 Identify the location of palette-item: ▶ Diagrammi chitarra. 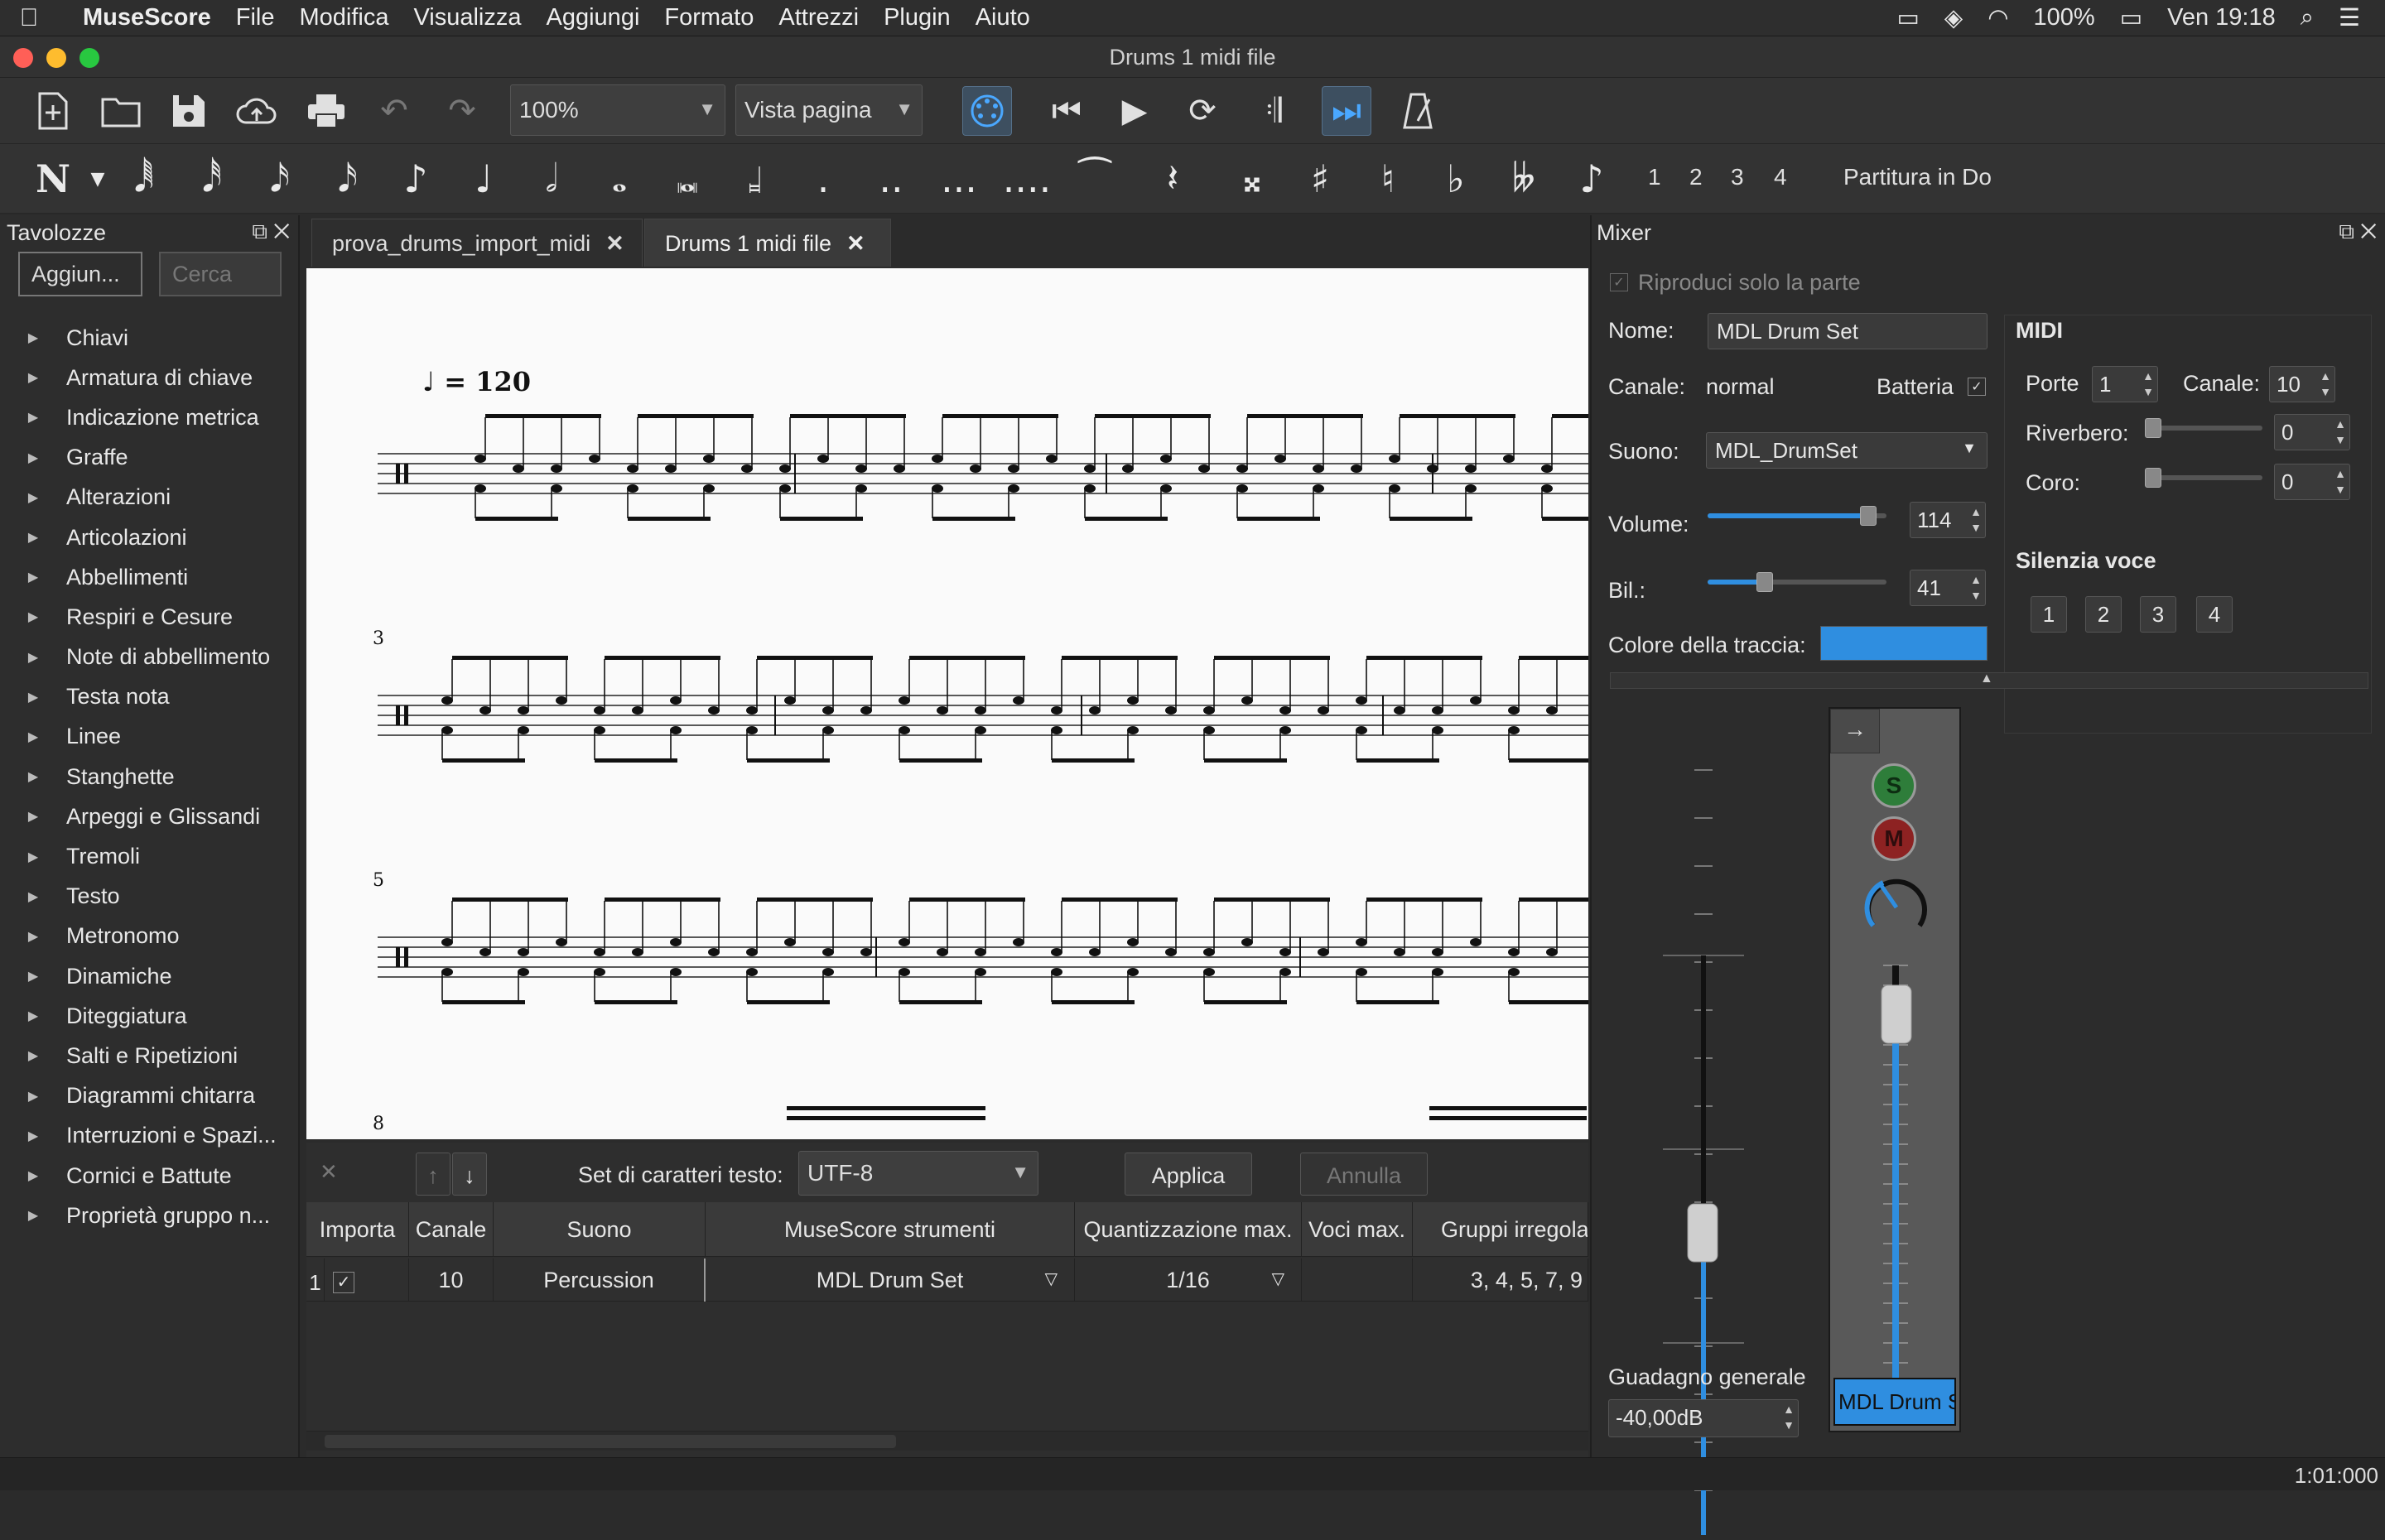
(149, 1096).